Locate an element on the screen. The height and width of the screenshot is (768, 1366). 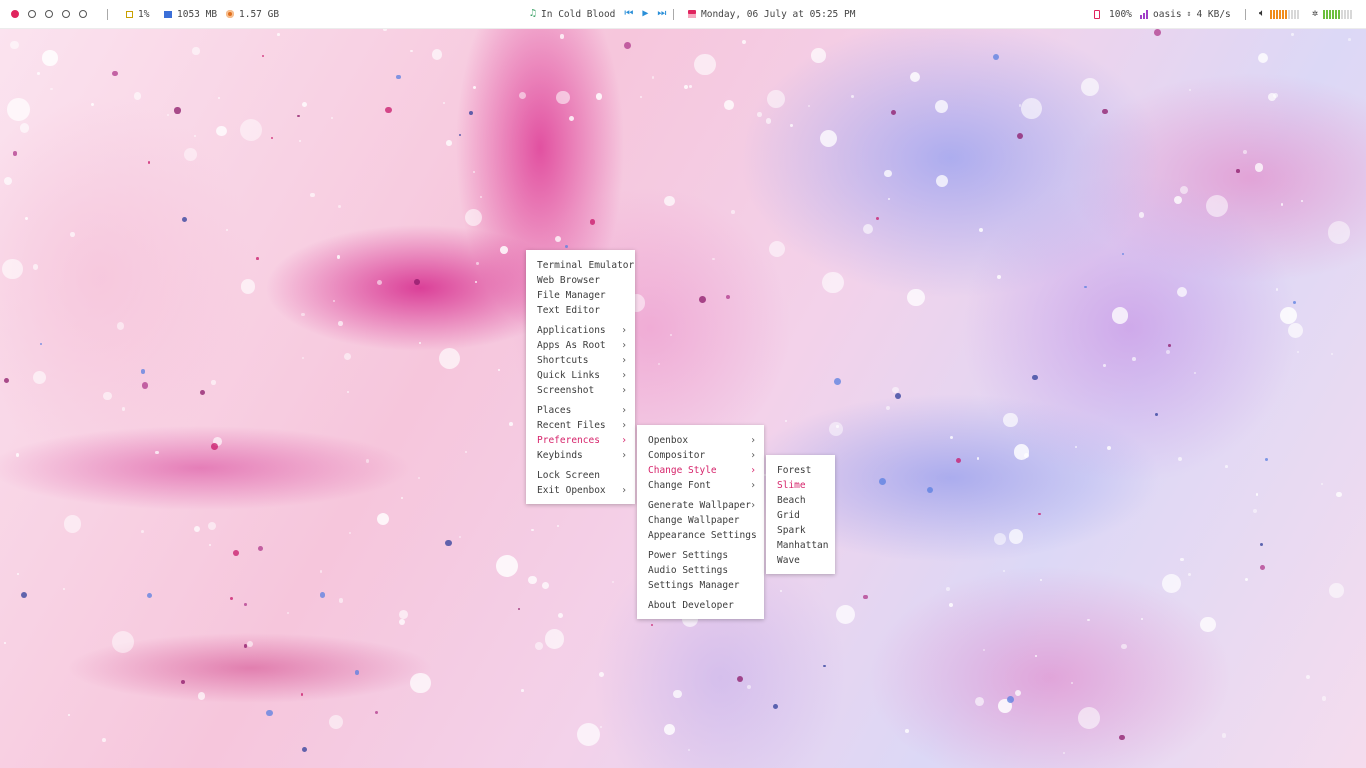
menu-item-about-developer: About Developer is located at coordinates (700, 605).